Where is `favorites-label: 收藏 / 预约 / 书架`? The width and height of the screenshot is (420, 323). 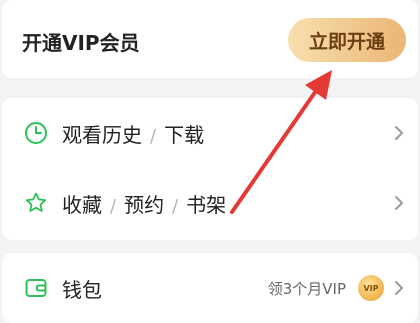 favorites-label: 收藏 / 预约 / 书架 is located at coordinates (144, 203).